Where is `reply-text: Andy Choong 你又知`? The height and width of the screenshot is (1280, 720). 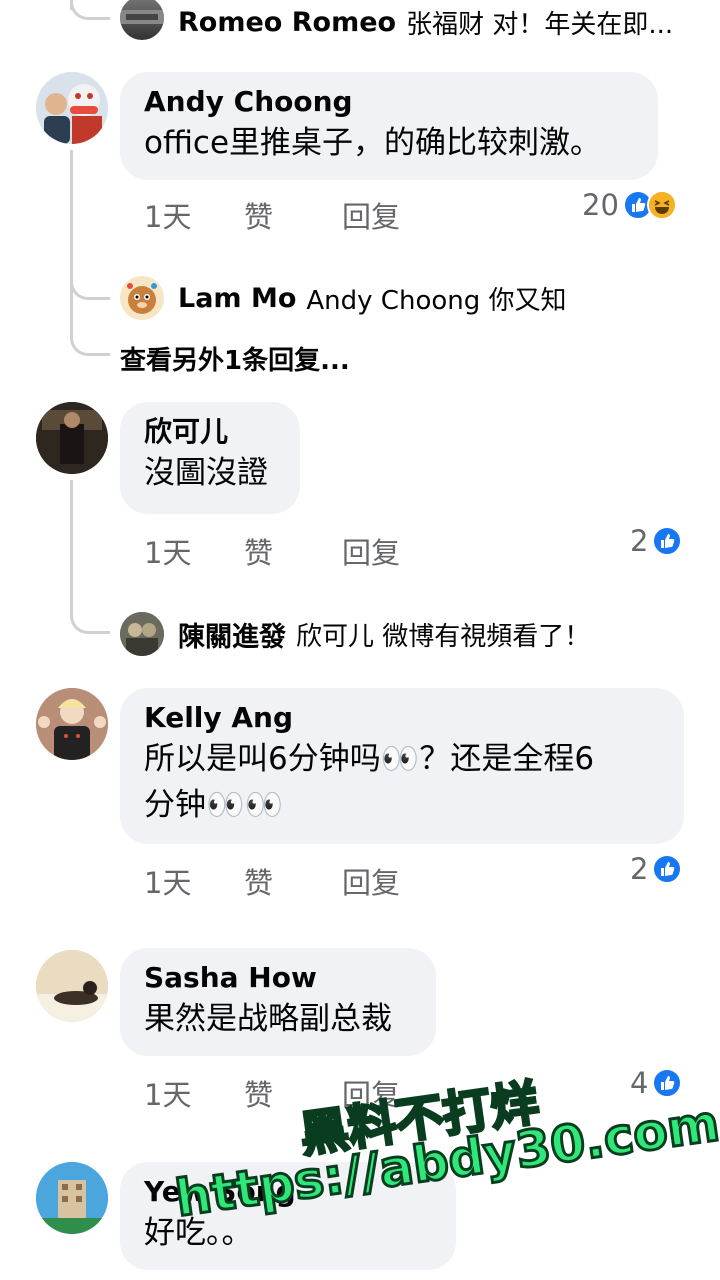 reply-text: Andy Choong 你又知 is located at coordinates (436, 300).